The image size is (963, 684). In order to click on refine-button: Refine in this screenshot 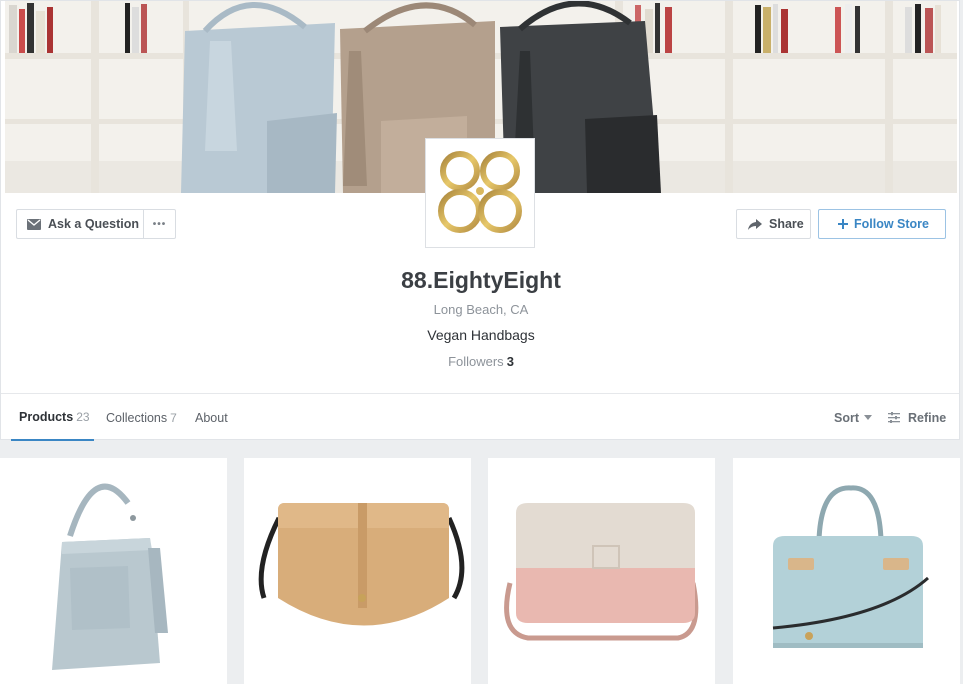, I will do `click(917, 417)`.